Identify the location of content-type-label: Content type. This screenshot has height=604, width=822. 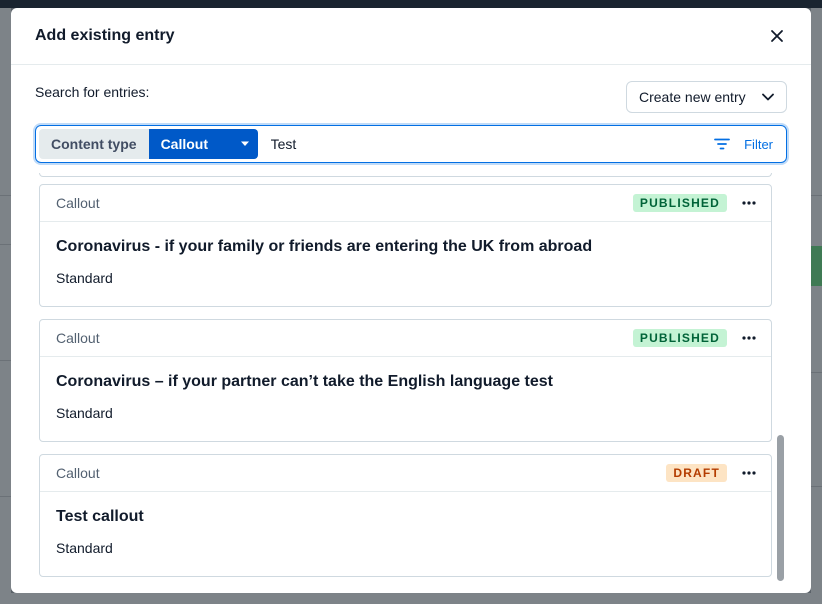
(94, 144).